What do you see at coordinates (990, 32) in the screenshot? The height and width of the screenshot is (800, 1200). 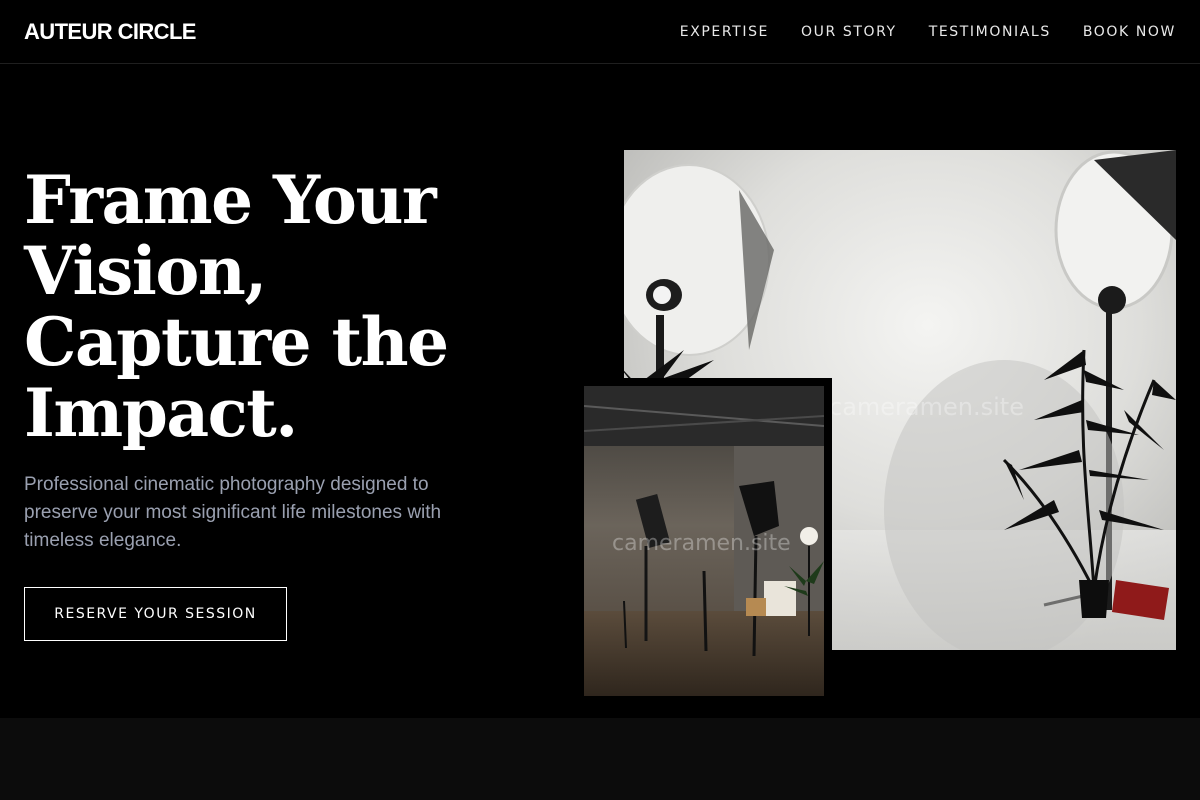 I see `nav-link-testimonials: TESTIMONIALS` at bounding box center [990, 32].